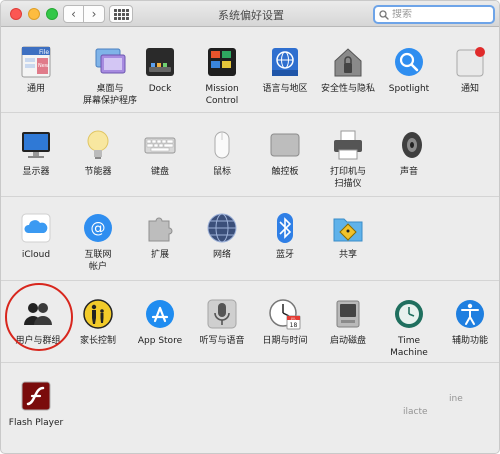 This screenshot has width=500, height=454. Describe the element at coordinates (98, 314) in the screenshot. I see `parental-controls-icon` at that location.